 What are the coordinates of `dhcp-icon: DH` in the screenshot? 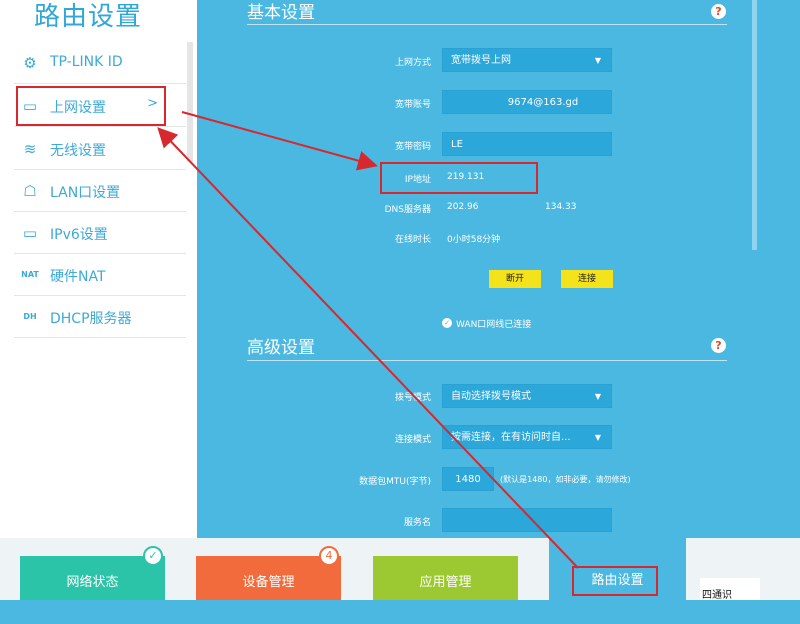 It's located at (30, 316).